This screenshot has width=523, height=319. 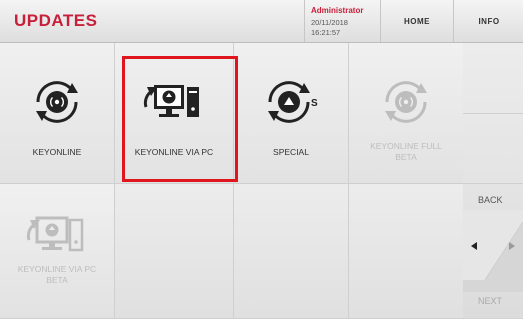 I want to click on current-time: 16:21:57, so click(x=326, y=32).